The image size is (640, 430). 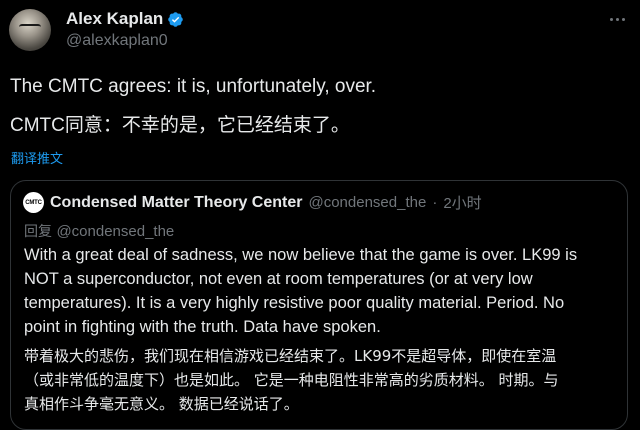 I want to click on quoted-text-line-zh: （或非常低的温度下）也是如此。 它是一种电阻性非常高的劣质材料。 时期。与, so click(x=291, y=380).